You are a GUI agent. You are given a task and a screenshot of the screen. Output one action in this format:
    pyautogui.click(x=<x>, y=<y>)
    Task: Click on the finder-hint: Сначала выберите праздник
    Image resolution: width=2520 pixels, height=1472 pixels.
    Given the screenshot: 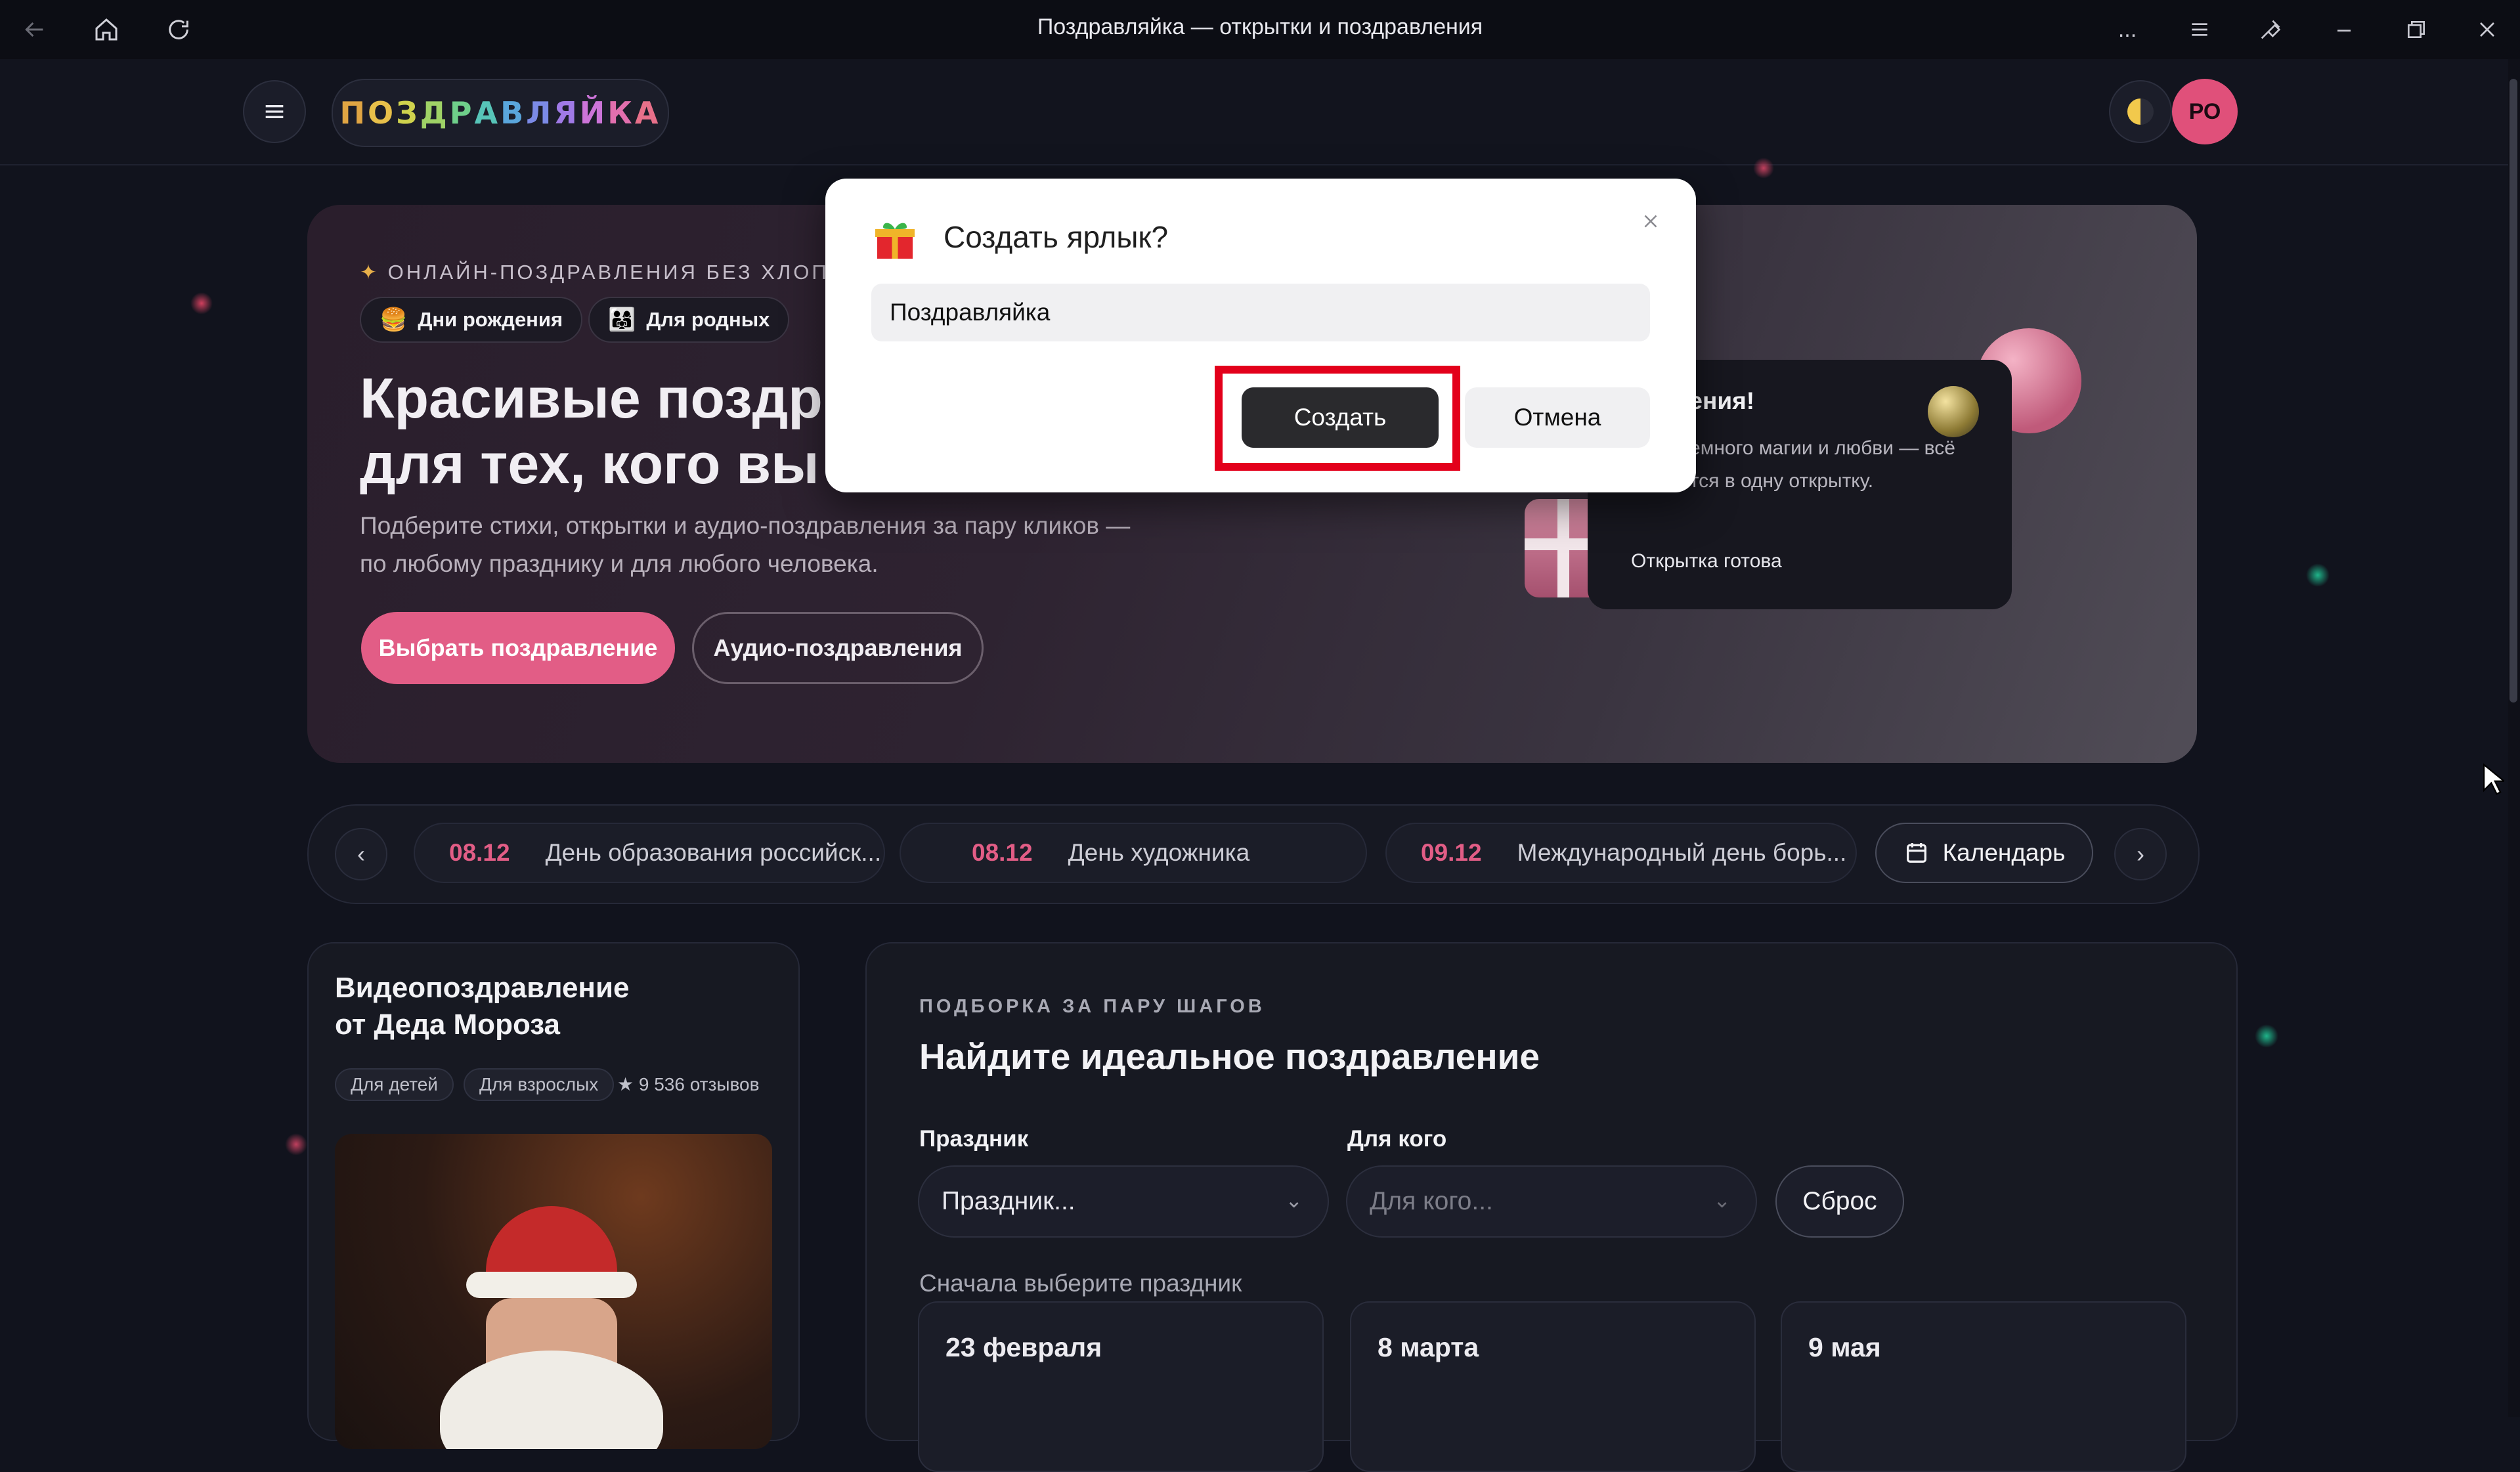 What is the action you would take?
    pyautogui.click(x=1080, y=1284)
    